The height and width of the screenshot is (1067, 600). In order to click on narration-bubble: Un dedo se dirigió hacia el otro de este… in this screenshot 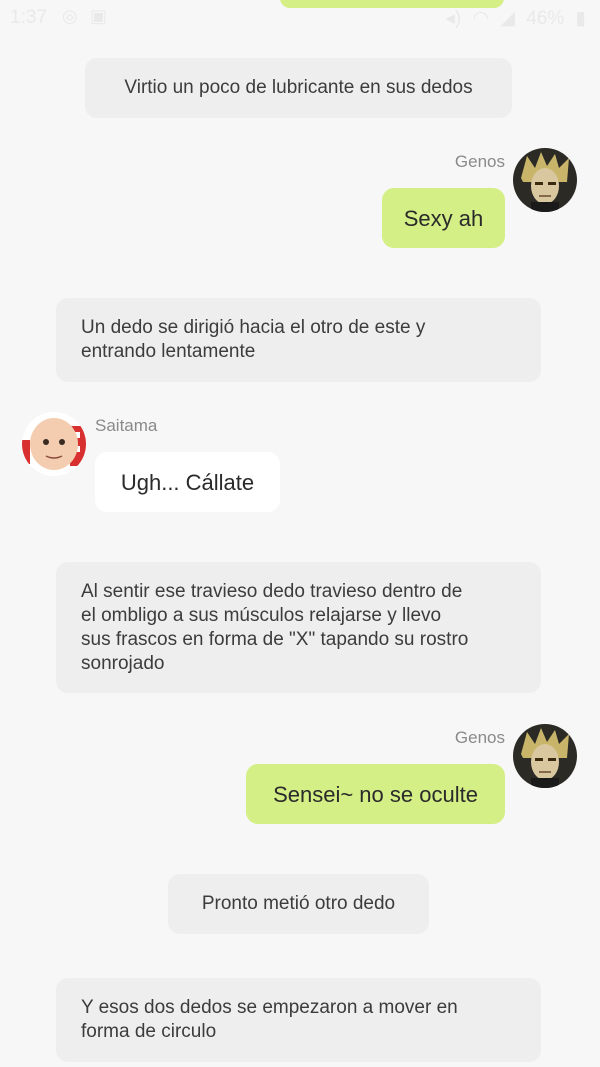, I will do `click(298, 340)`.